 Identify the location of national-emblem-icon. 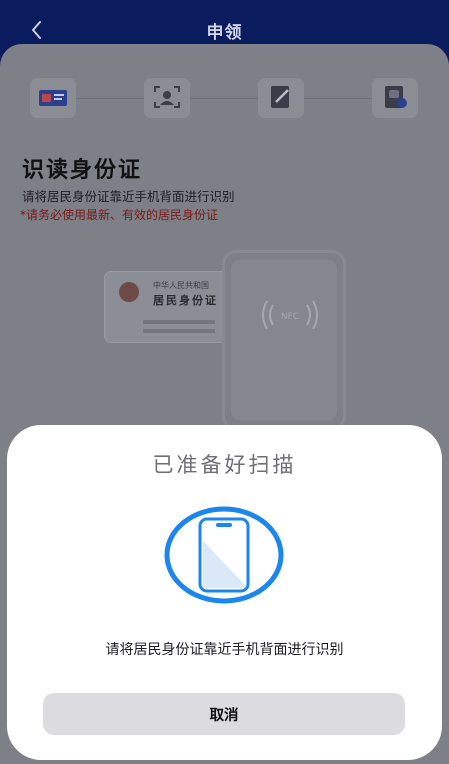
(129, 292).